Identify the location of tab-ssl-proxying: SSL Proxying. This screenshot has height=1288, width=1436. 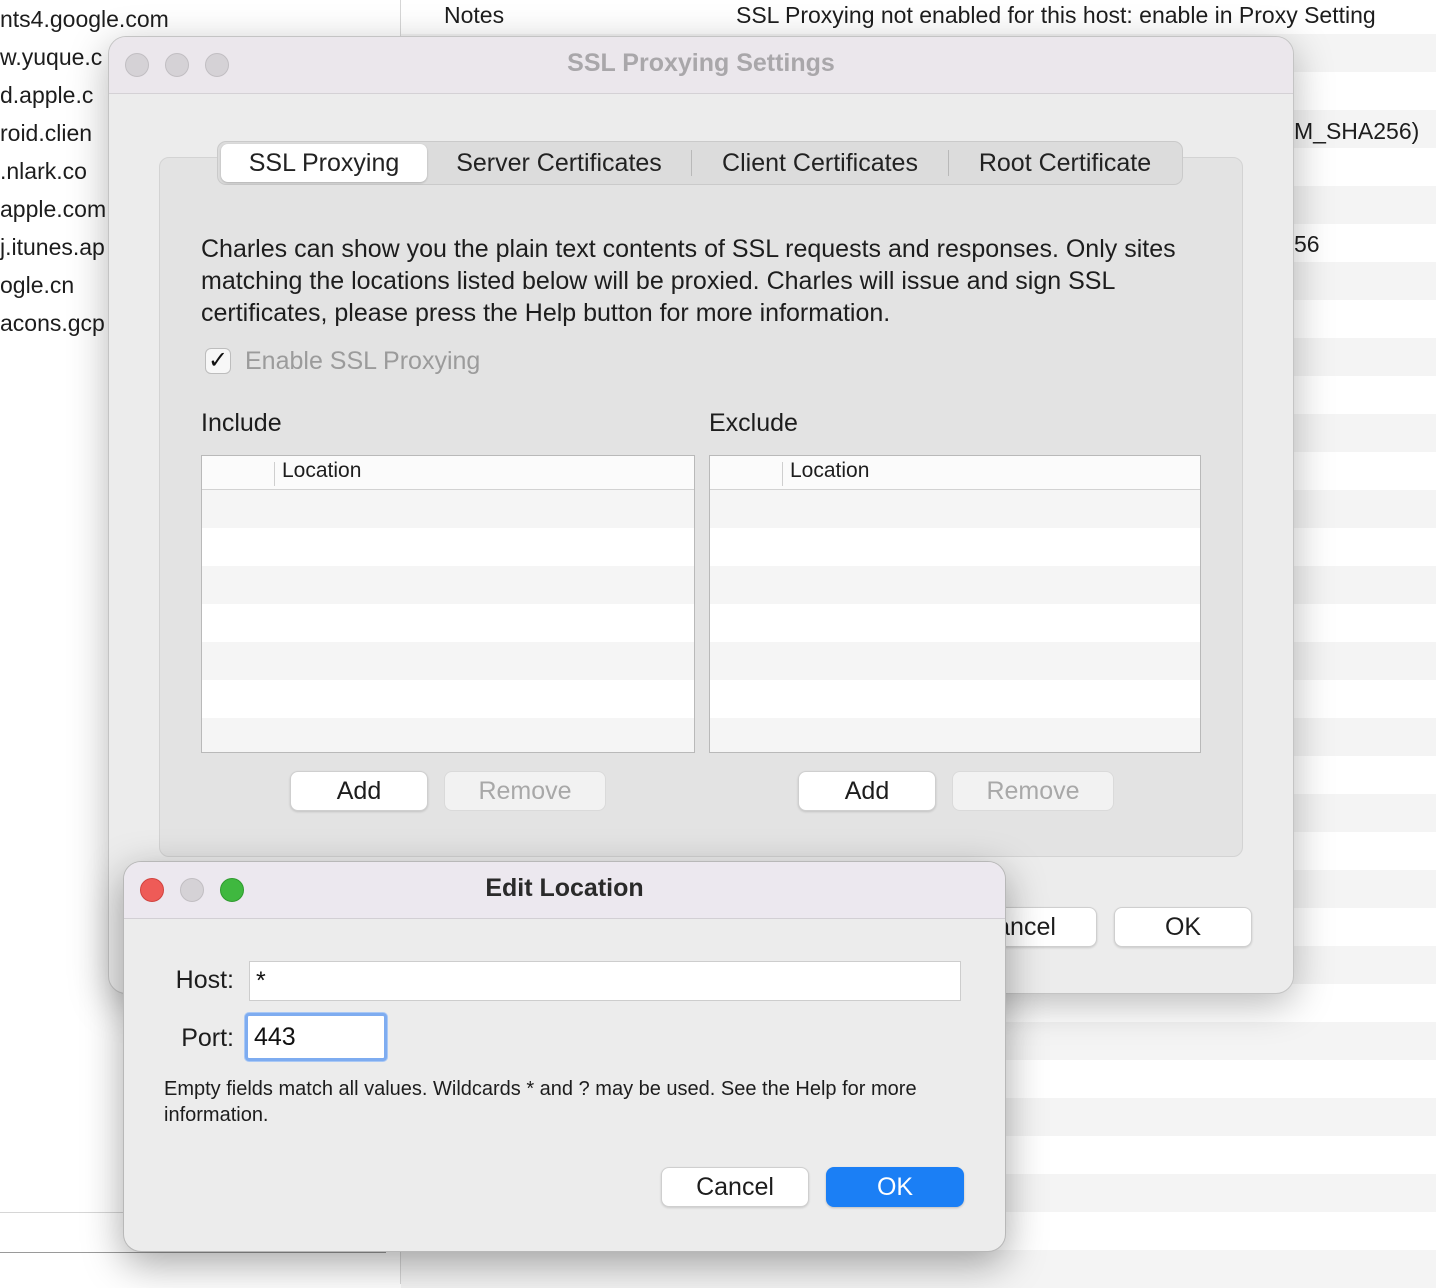
(324, 163).